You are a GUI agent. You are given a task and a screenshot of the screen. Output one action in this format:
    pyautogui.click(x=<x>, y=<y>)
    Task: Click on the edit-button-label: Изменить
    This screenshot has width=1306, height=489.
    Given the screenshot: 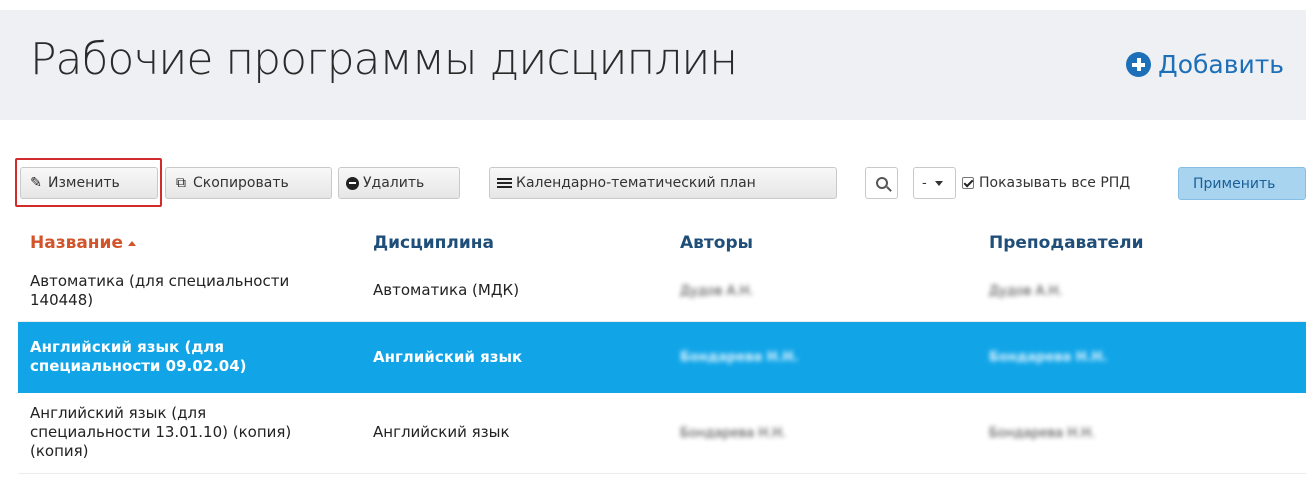 What is the action you would take?
    pyautogui.click(x=84, y=183)
    